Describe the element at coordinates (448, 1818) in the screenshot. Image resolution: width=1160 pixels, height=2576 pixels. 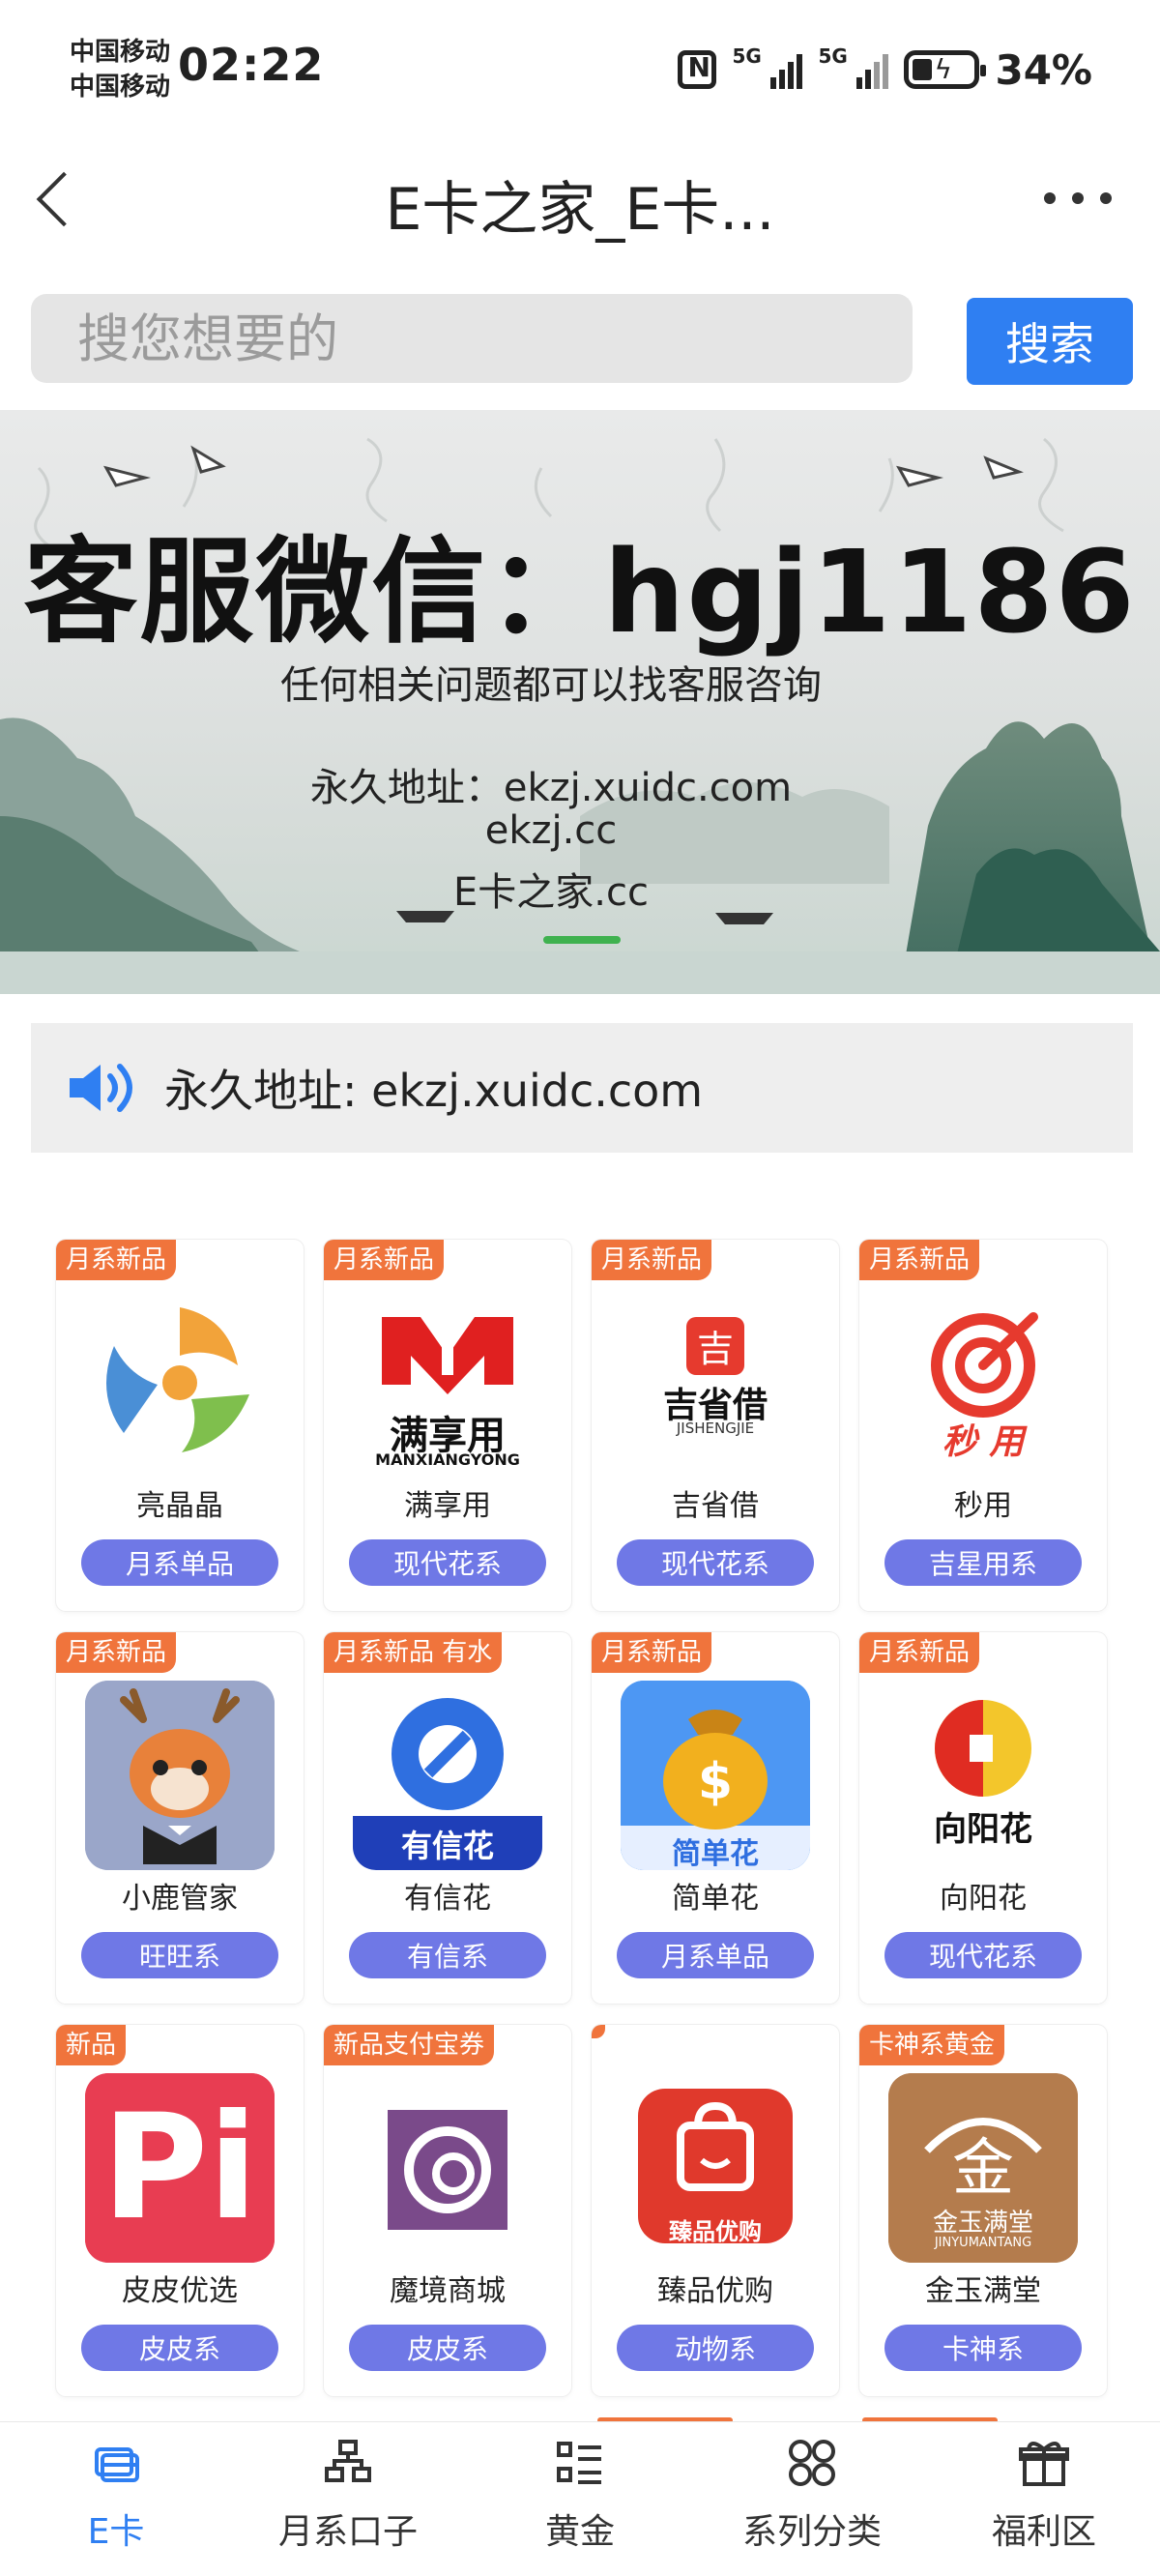
I see `product-card-youxinhua: 有信花 月系新品 有水 有信花 有信系` at that location.